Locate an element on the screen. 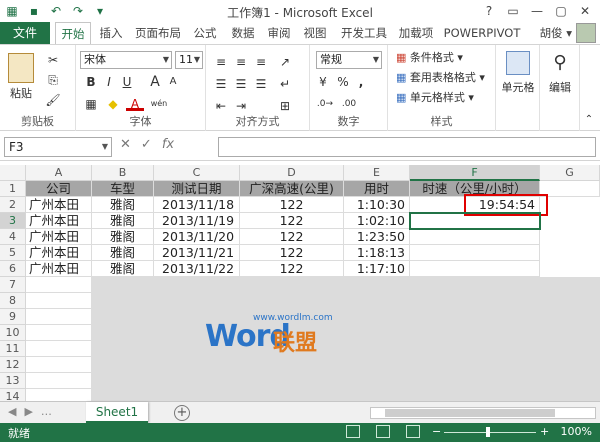  row-header: 4 is located at coordinates (13, 237).